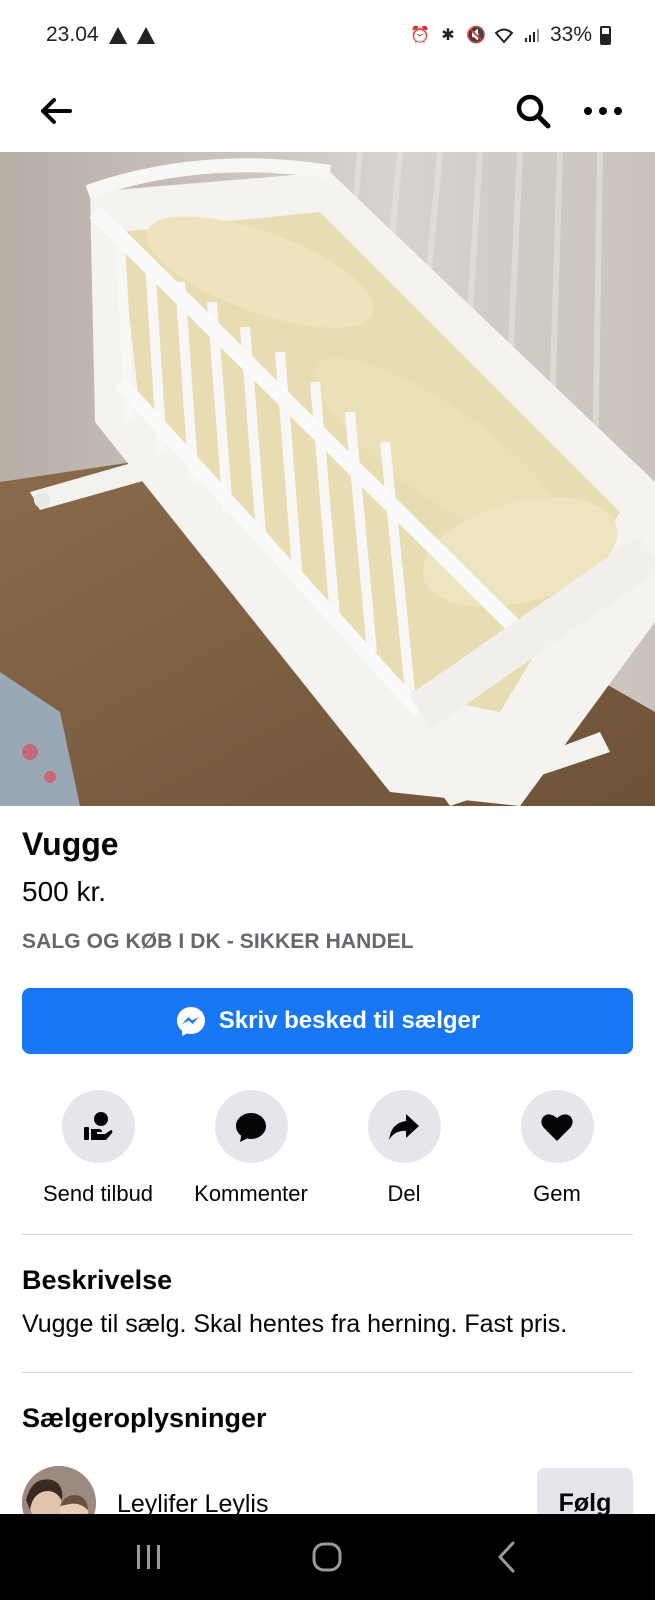  I want to click on status-time: 23.04, so click(72, 34).